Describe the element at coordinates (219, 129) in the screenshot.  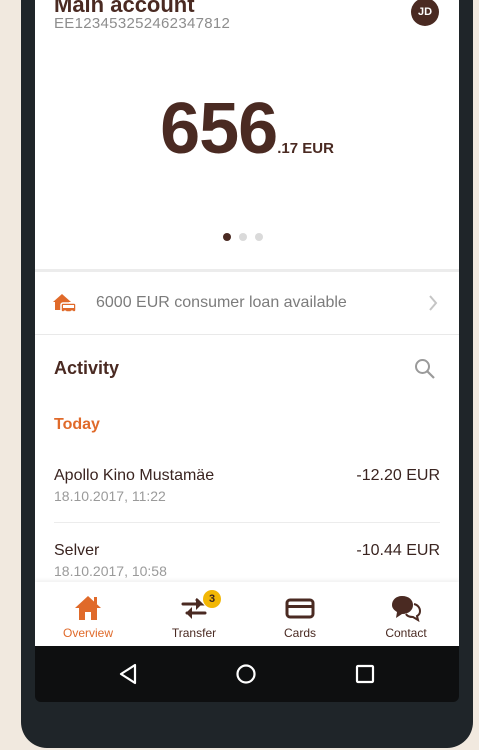
I see `balance-main: 656` at that location.